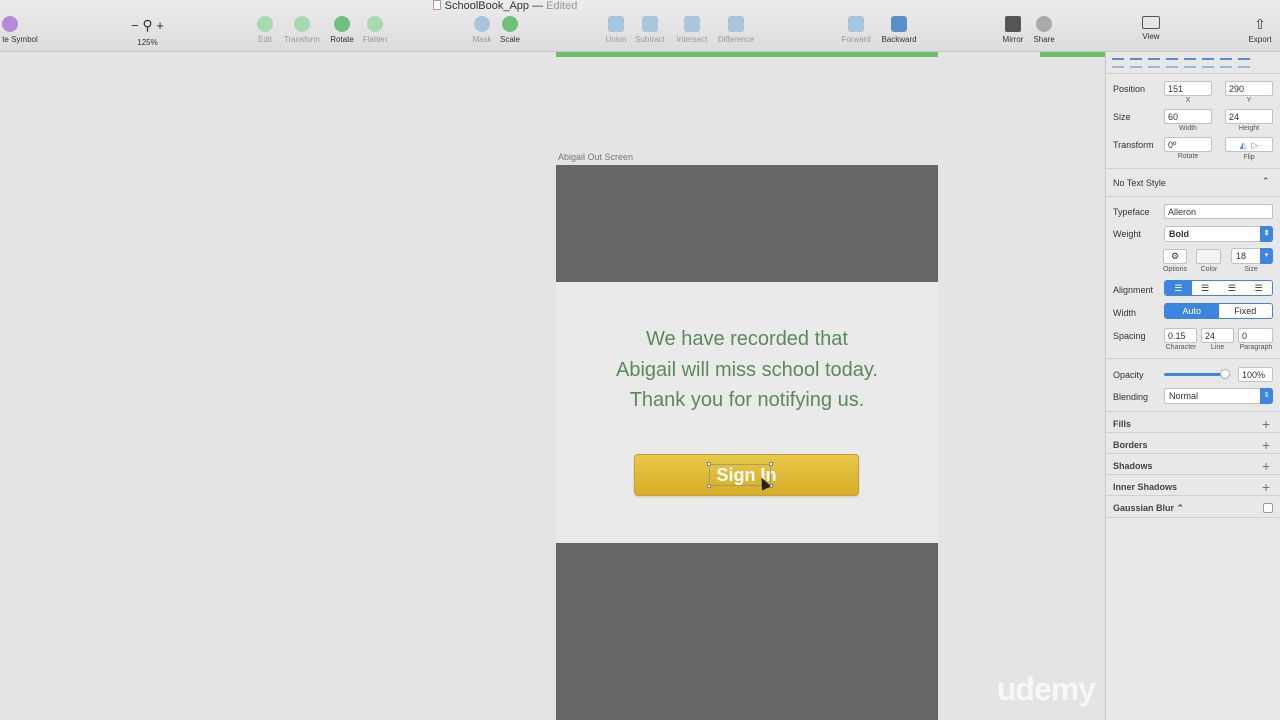 This screenshot has height=720, width=1280. What do you see at coordinates (1249, 157) in the screenshot?
I see `flip-sub-label: Flip` at bounding box center [1249, 157].